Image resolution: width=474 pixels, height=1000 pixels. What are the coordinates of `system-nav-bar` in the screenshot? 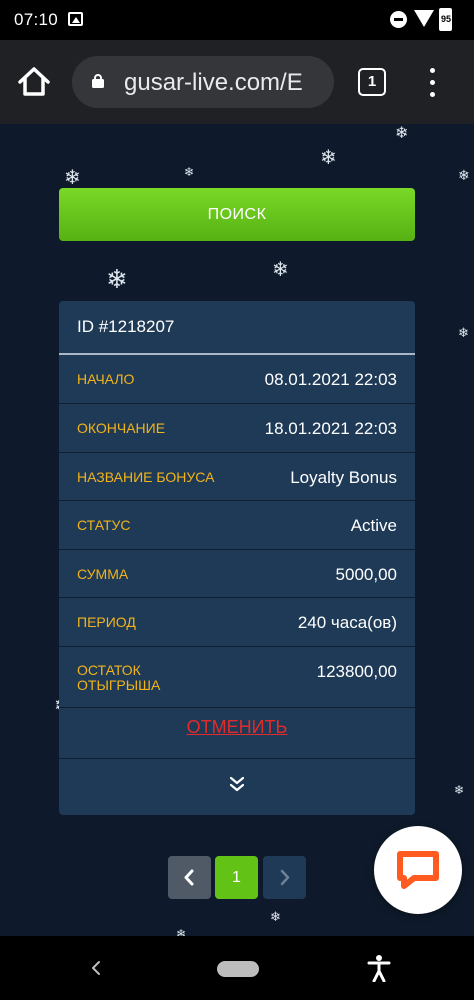 It's located at (237, 968).